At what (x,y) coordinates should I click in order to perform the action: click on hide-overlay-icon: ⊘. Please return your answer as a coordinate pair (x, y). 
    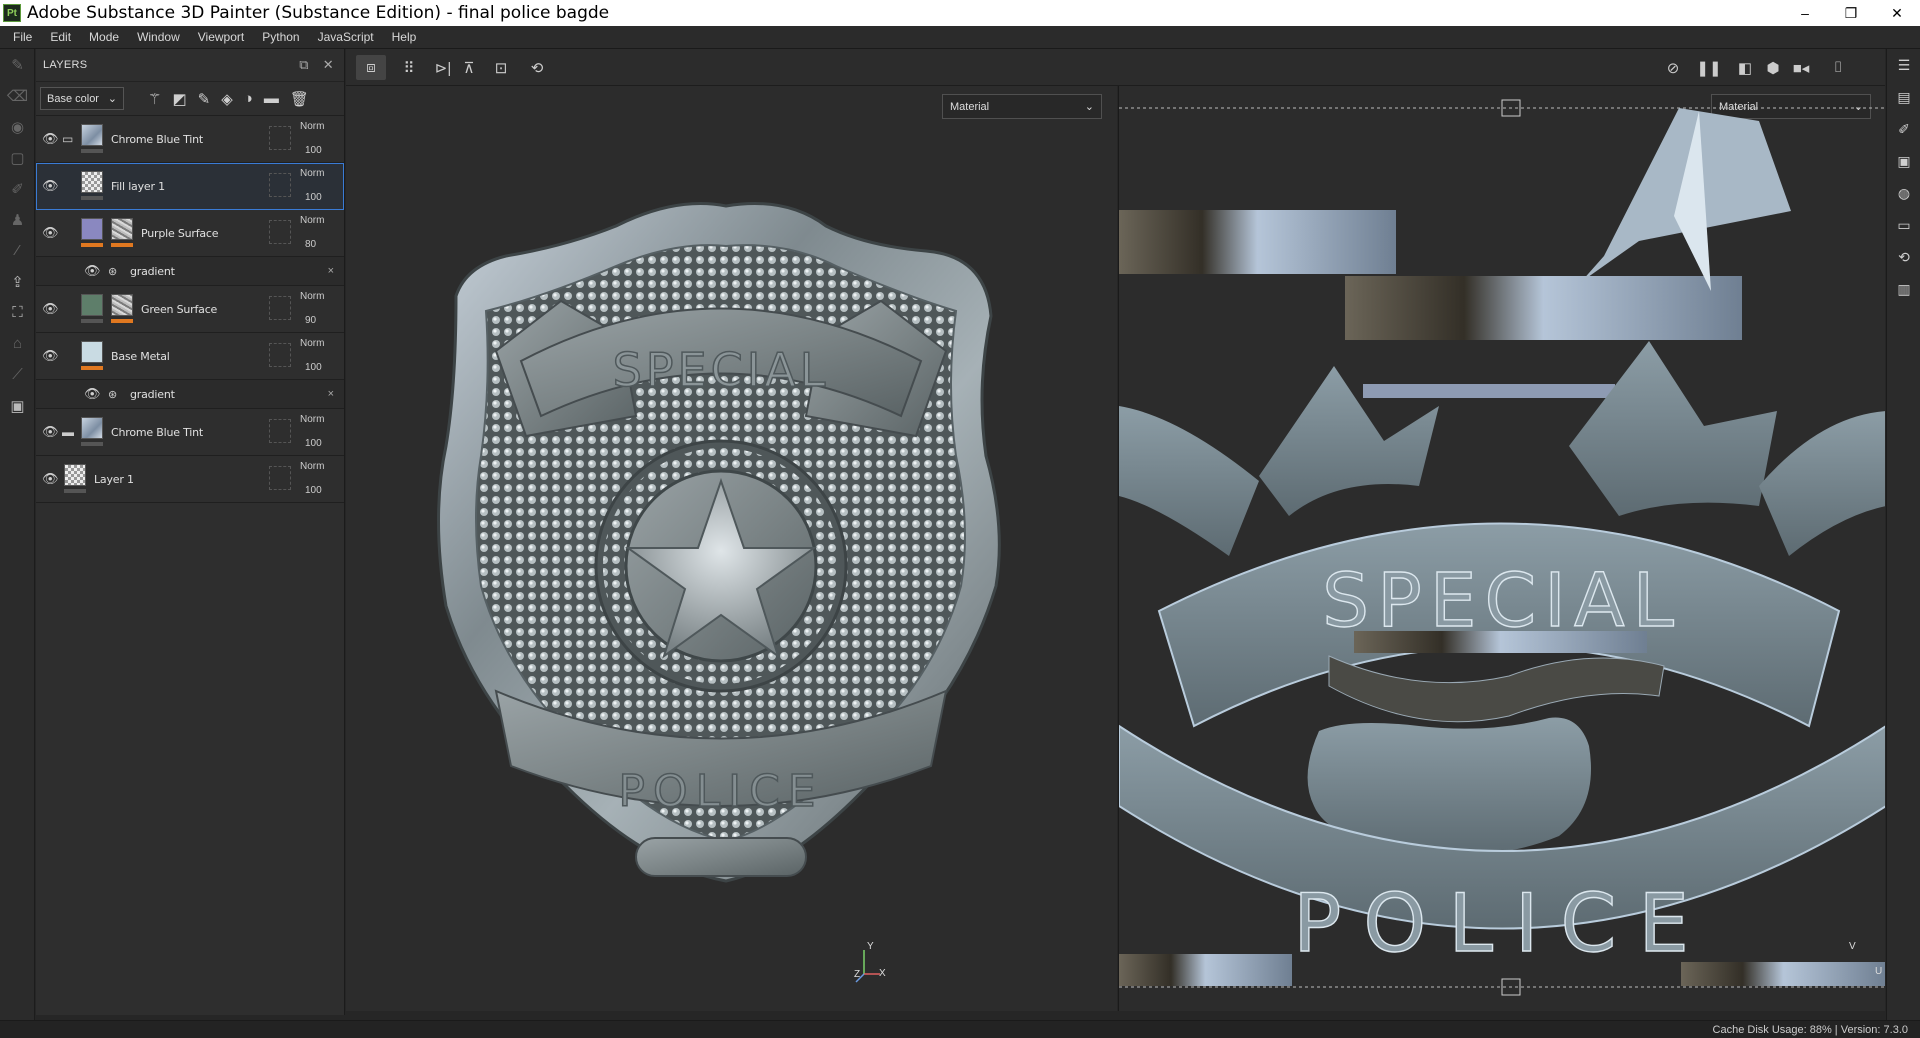
    Looking at the image, I should click on (1673, 67).